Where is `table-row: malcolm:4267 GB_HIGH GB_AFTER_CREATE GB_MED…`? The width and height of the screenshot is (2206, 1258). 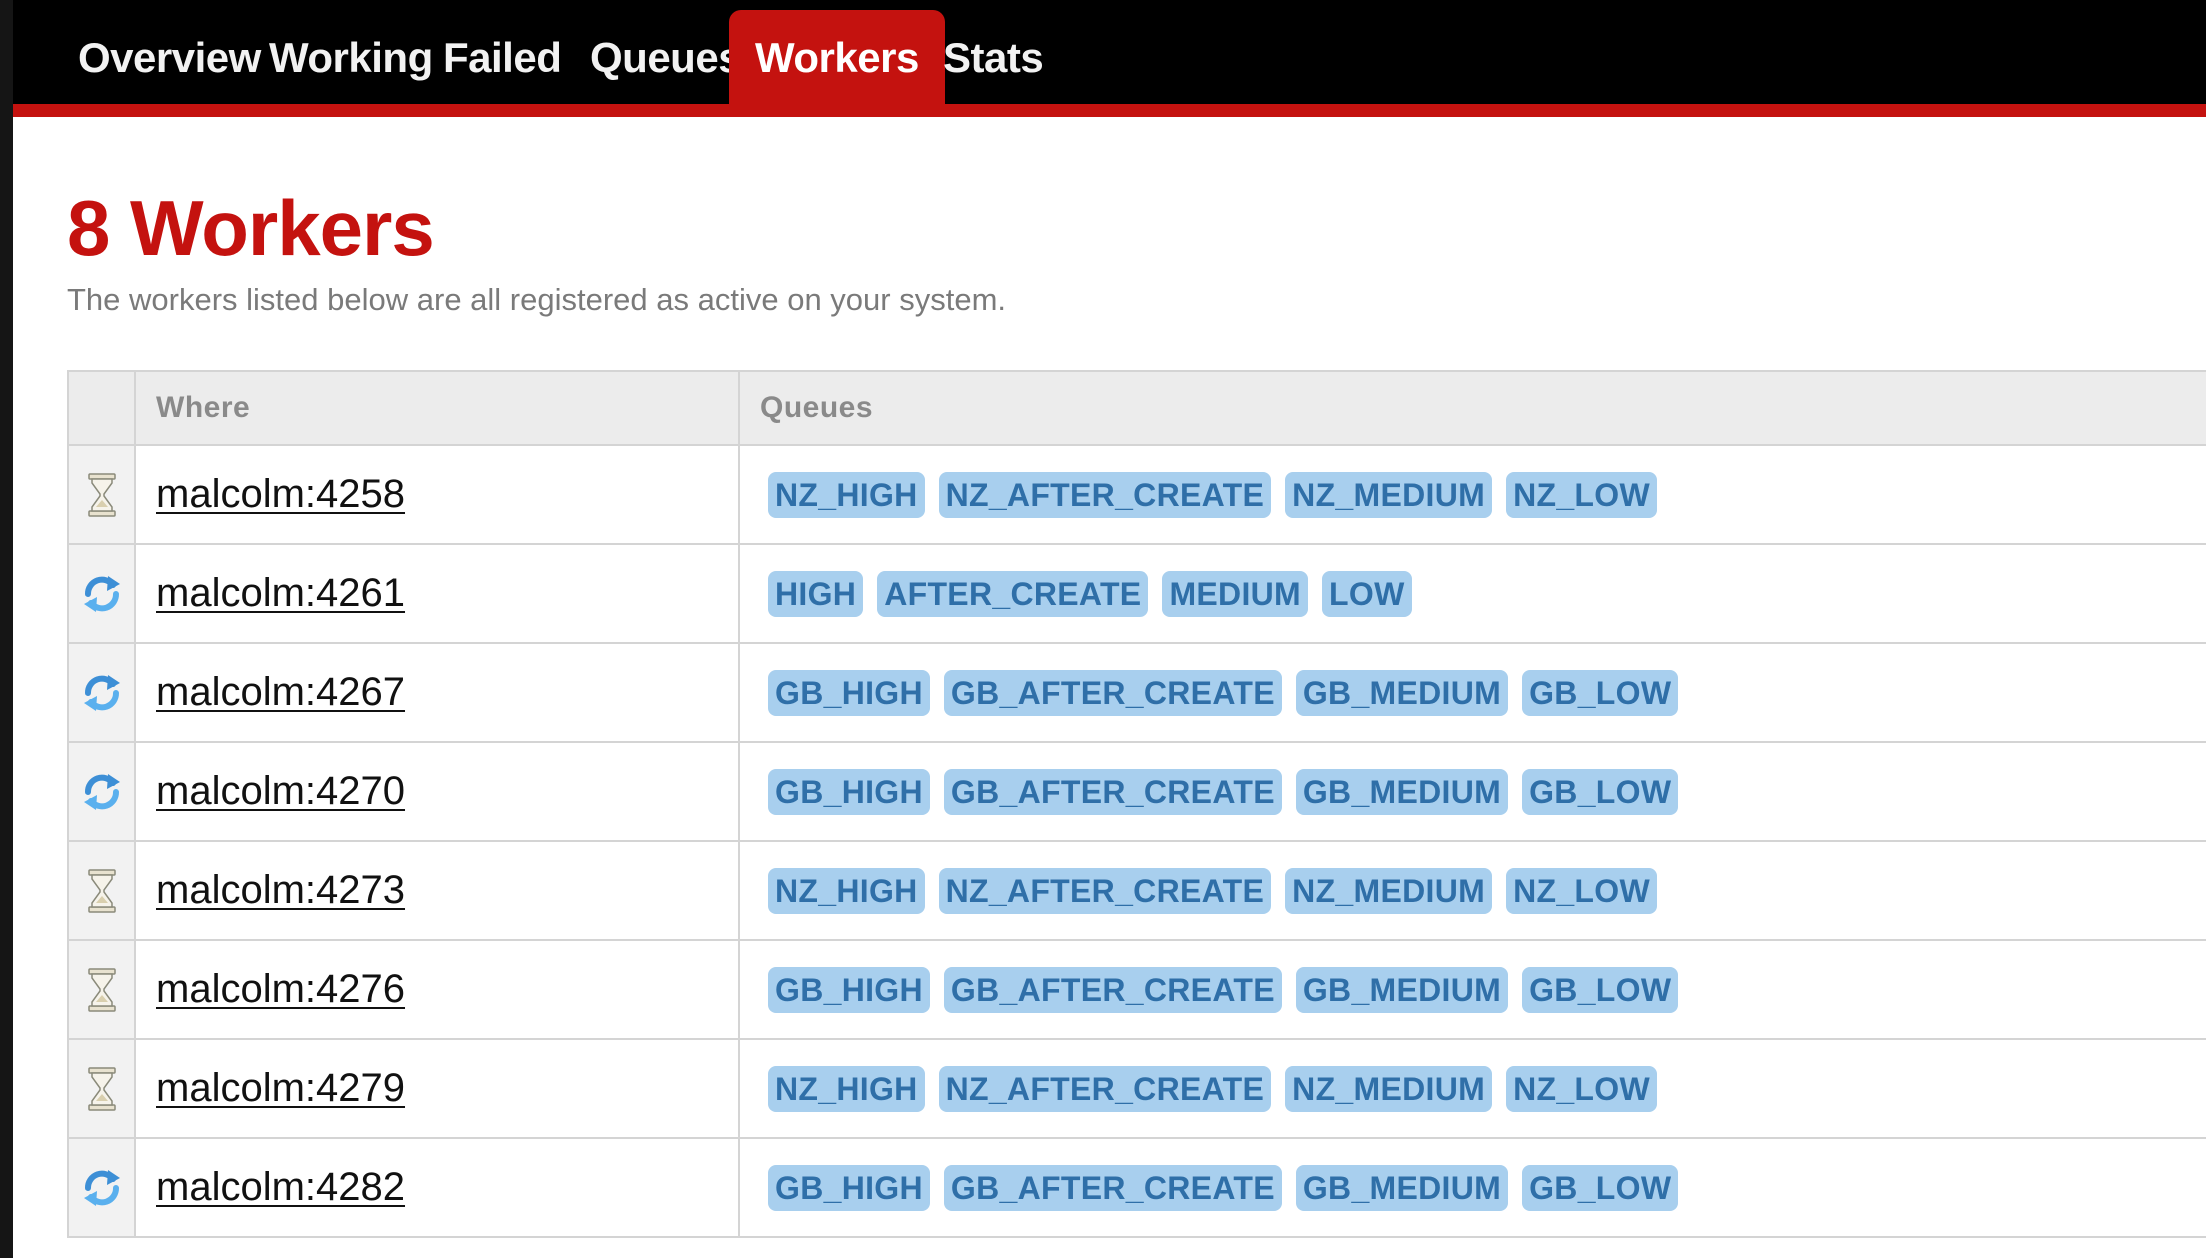 table-row: malcolm:4267 GB_HIGH GB_AFTER_CREATE GB_MED… is located at coordinates (1136, 692).